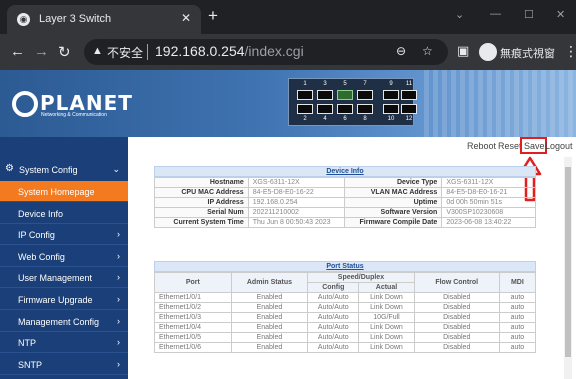 The width and height of the screenshot is (576, 379). Describe the element at coordinates (560, 14) in the screenshot. I see `close-window-icon: ✕` at that location.